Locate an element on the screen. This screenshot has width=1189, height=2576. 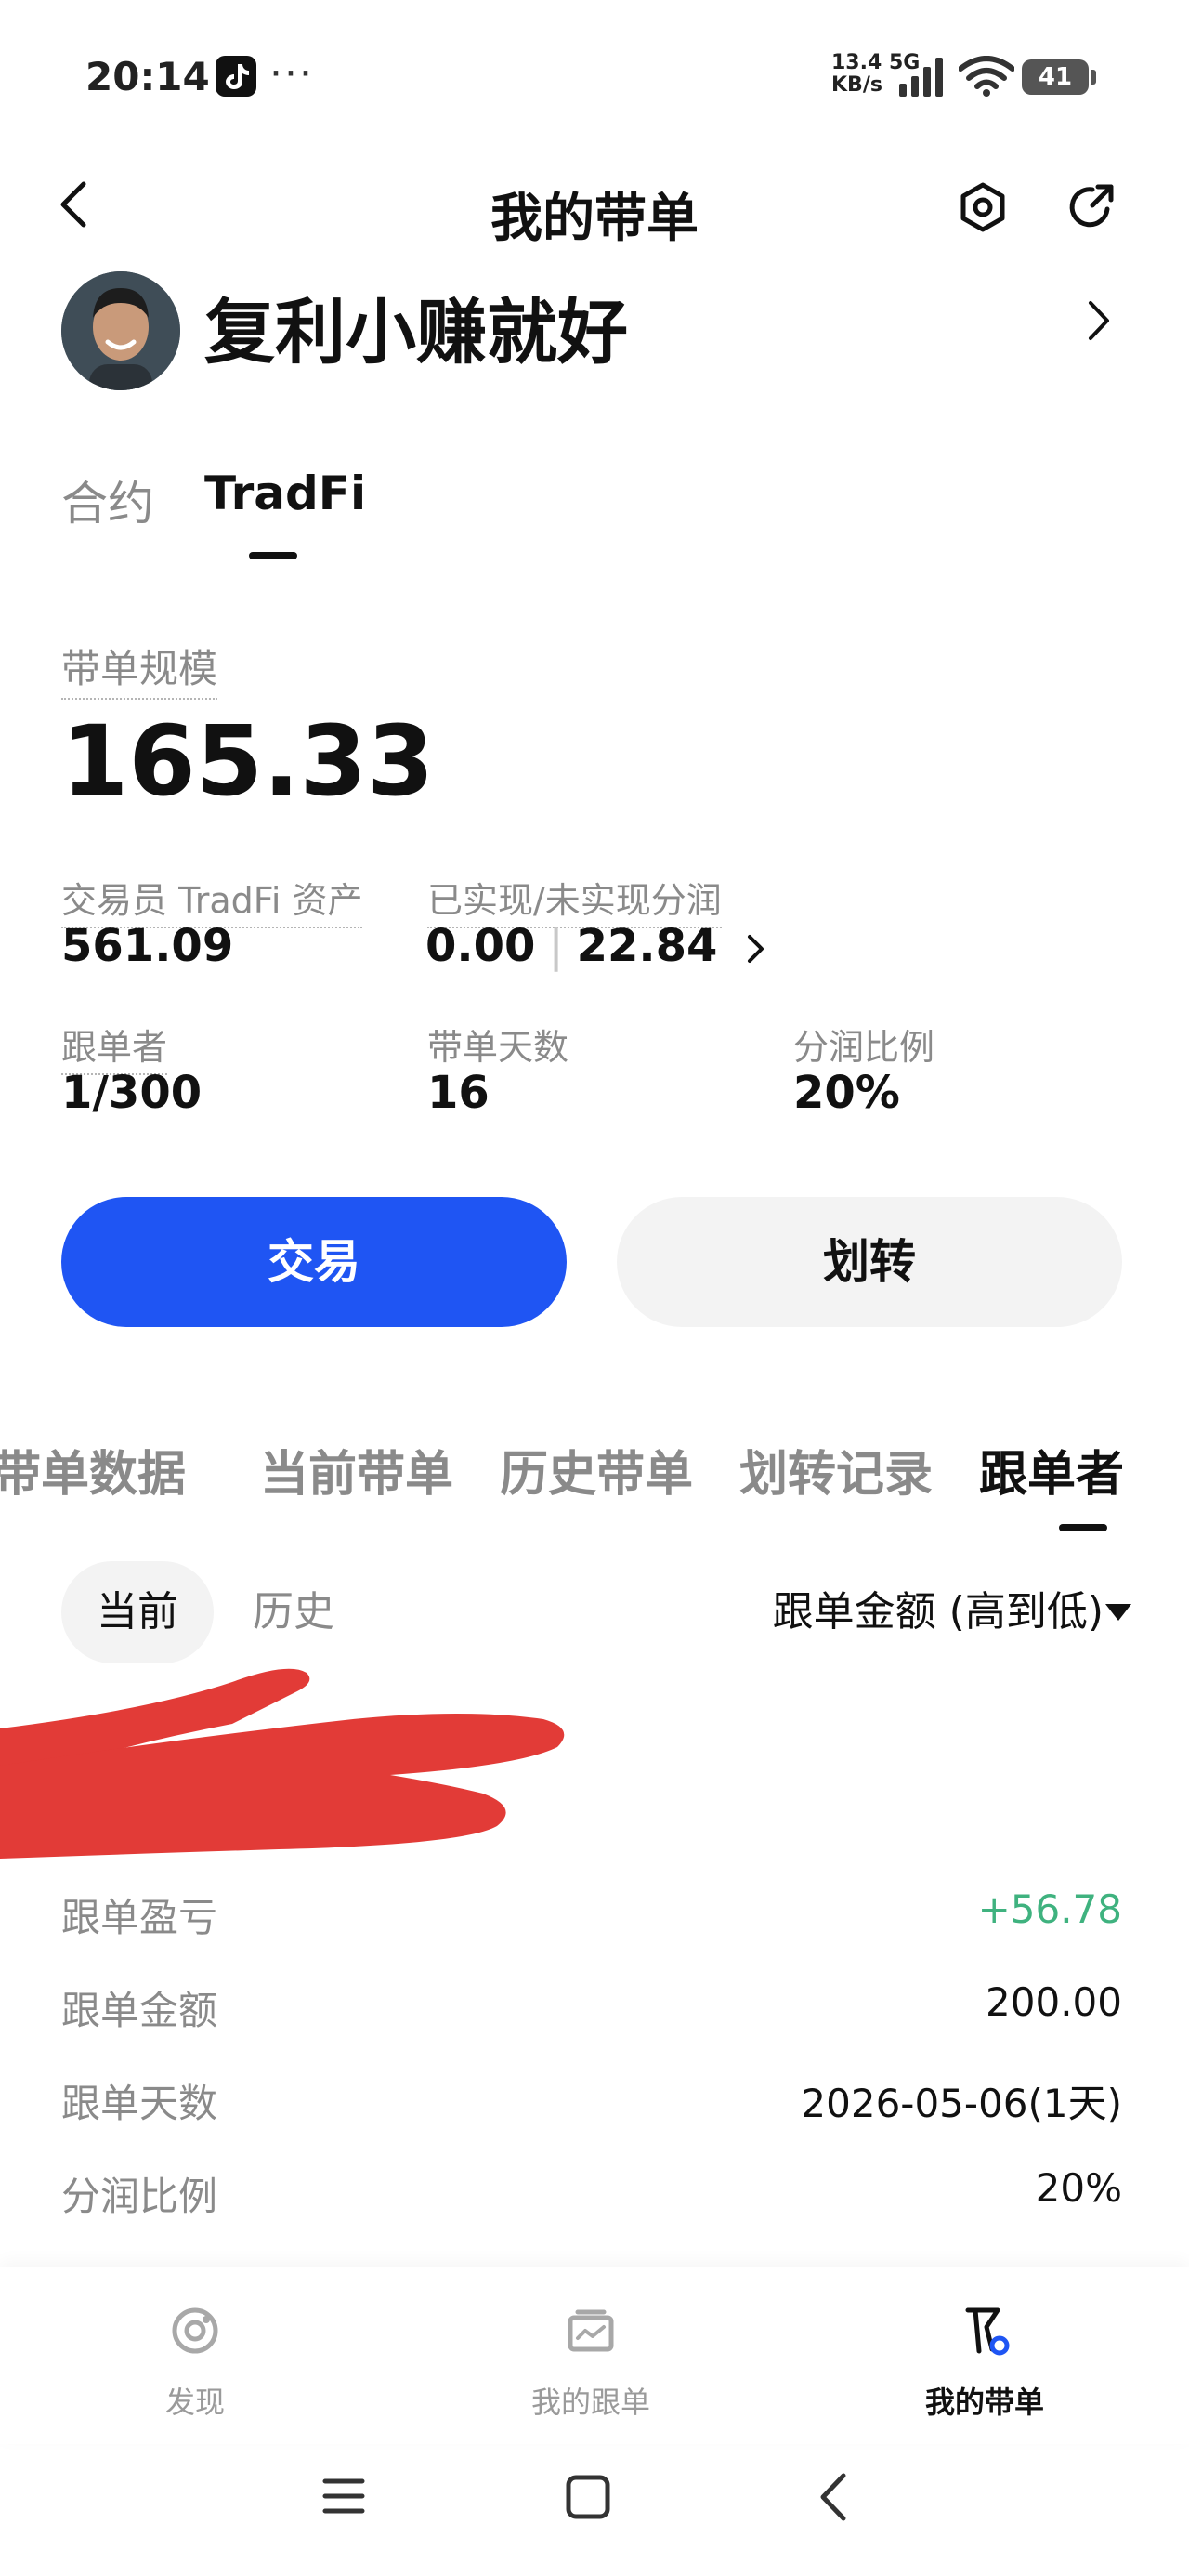
discover-icon is located at coordinates (195, 2330).